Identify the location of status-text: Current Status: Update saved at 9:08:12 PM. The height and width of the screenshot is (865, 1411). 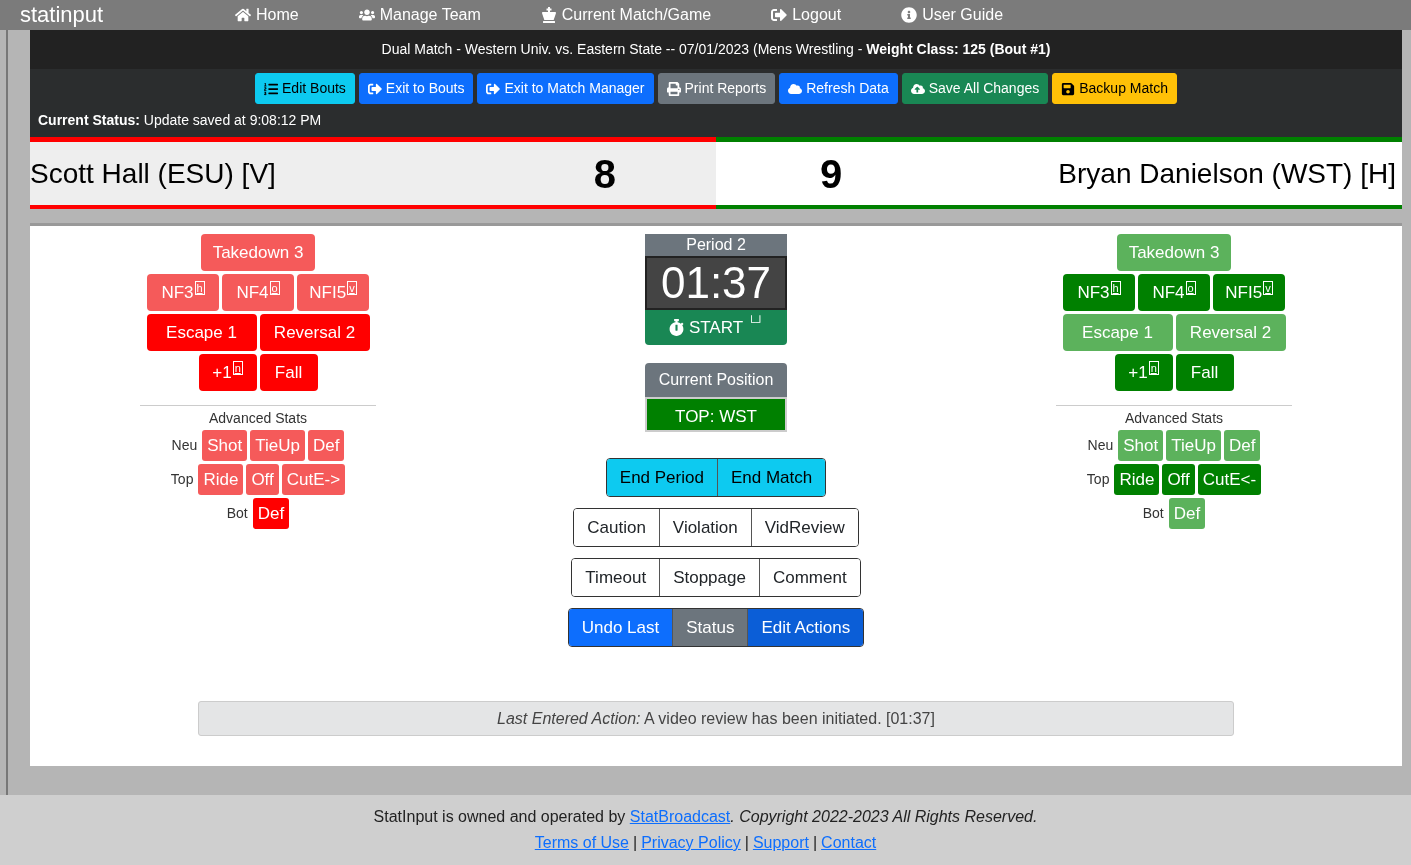
(180, 120).